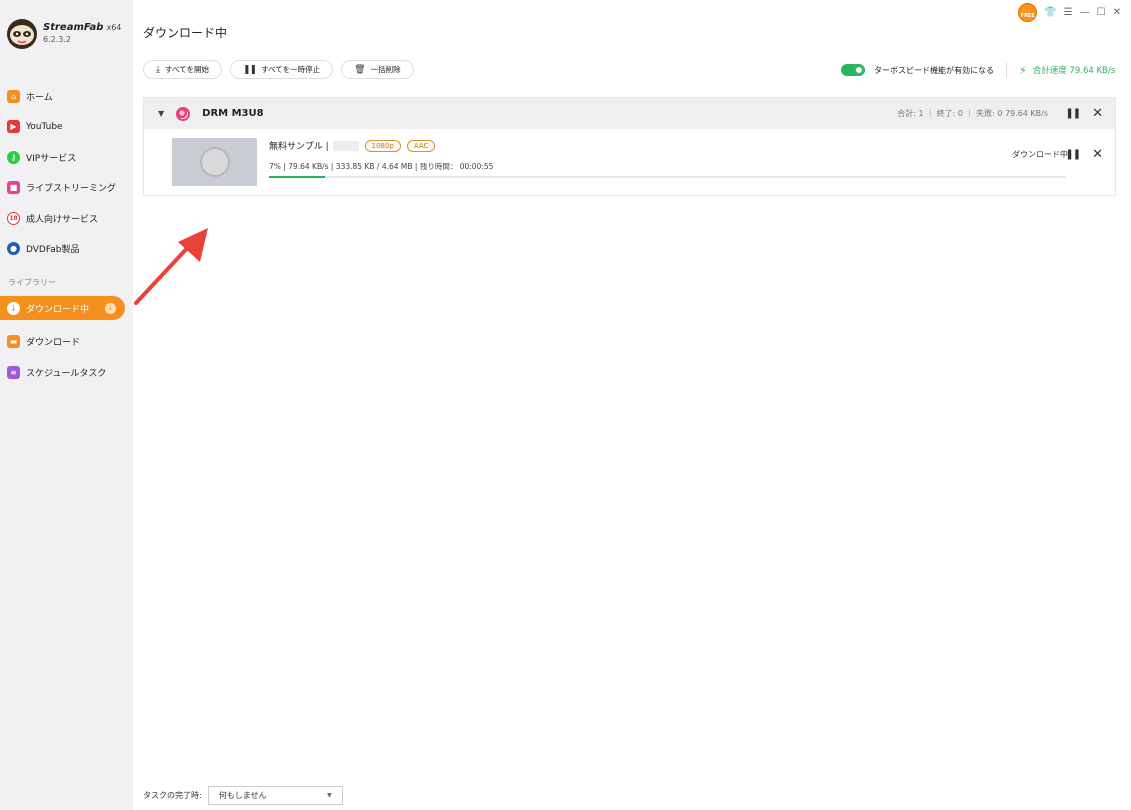 Image resolution: width=1131 pixels, height=810 pixels. What do you see at coordinates (233, 113) in the screenshot?
I see `group-title: DRM M3U8` at bounding box center [233, 113].